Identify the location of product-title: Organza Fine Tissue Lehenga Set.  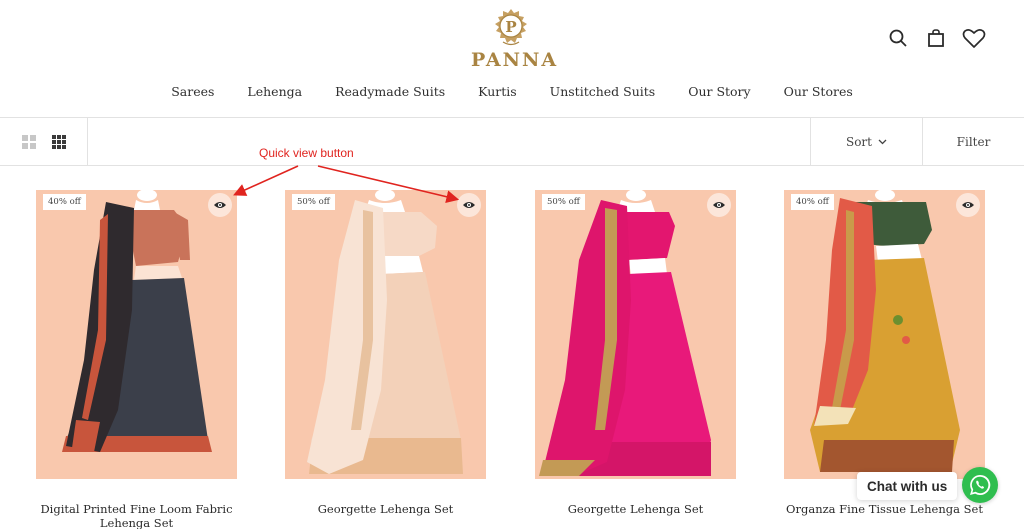
(884, 509).